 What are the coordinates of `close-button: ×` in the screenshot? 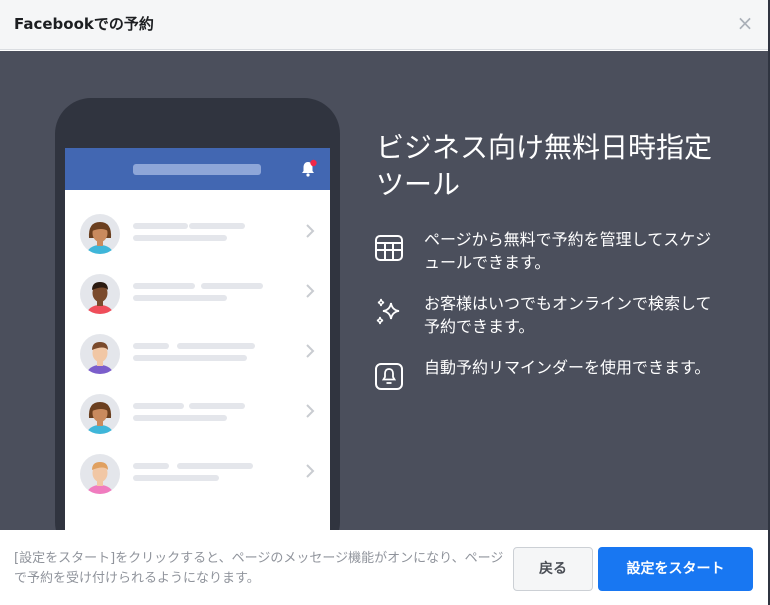 It's located at (745, 23).